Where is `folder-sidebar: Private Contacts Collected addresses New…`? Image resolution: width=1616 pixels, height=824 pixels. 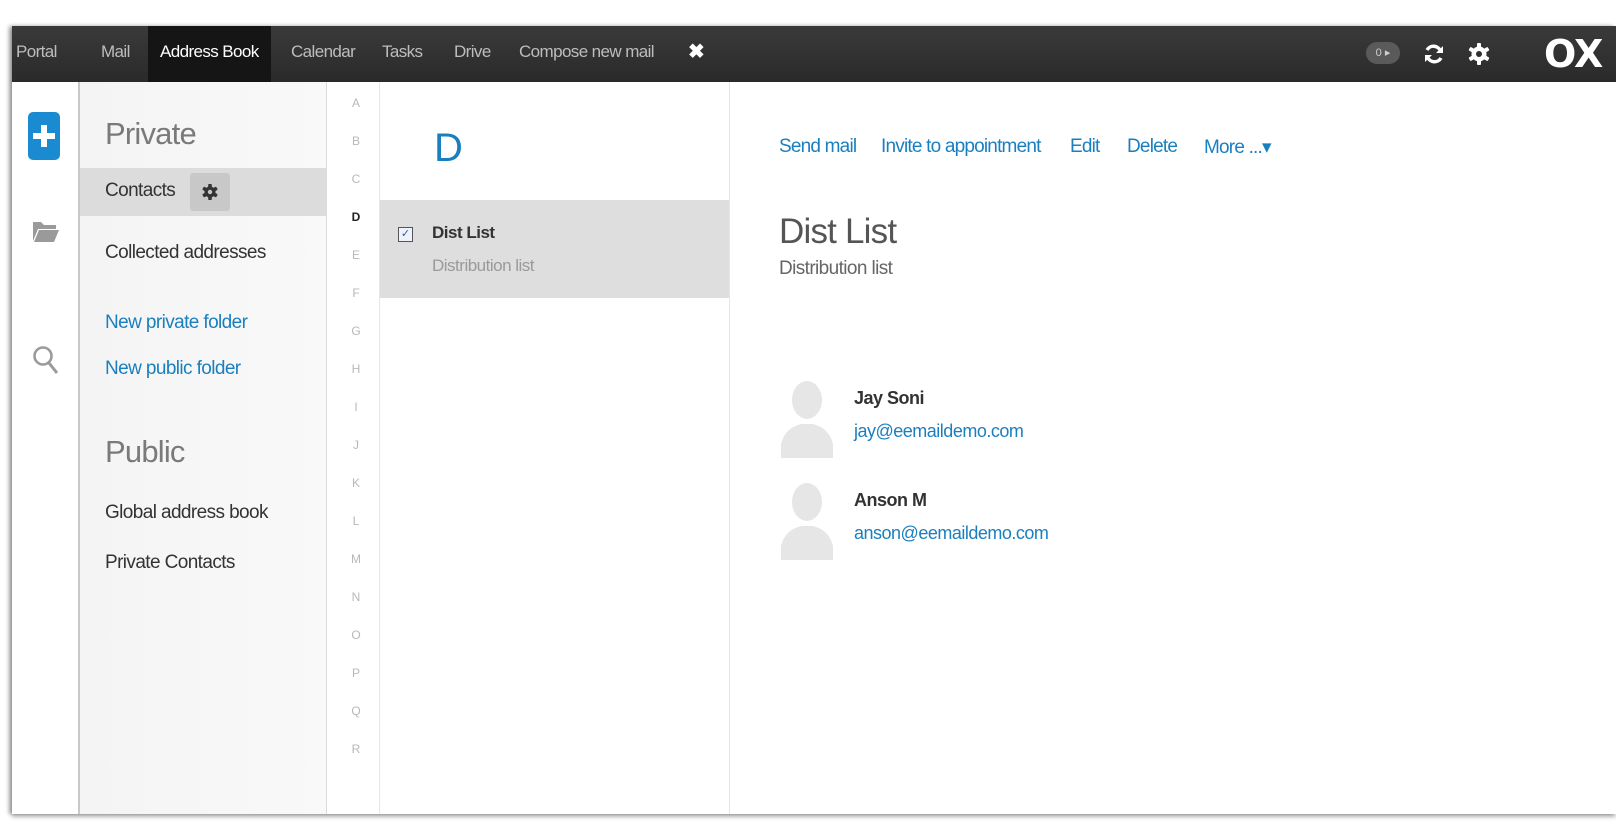
folder-sidebar: Private Contacts Collected addresses New… is located at coordinates (202, 448).